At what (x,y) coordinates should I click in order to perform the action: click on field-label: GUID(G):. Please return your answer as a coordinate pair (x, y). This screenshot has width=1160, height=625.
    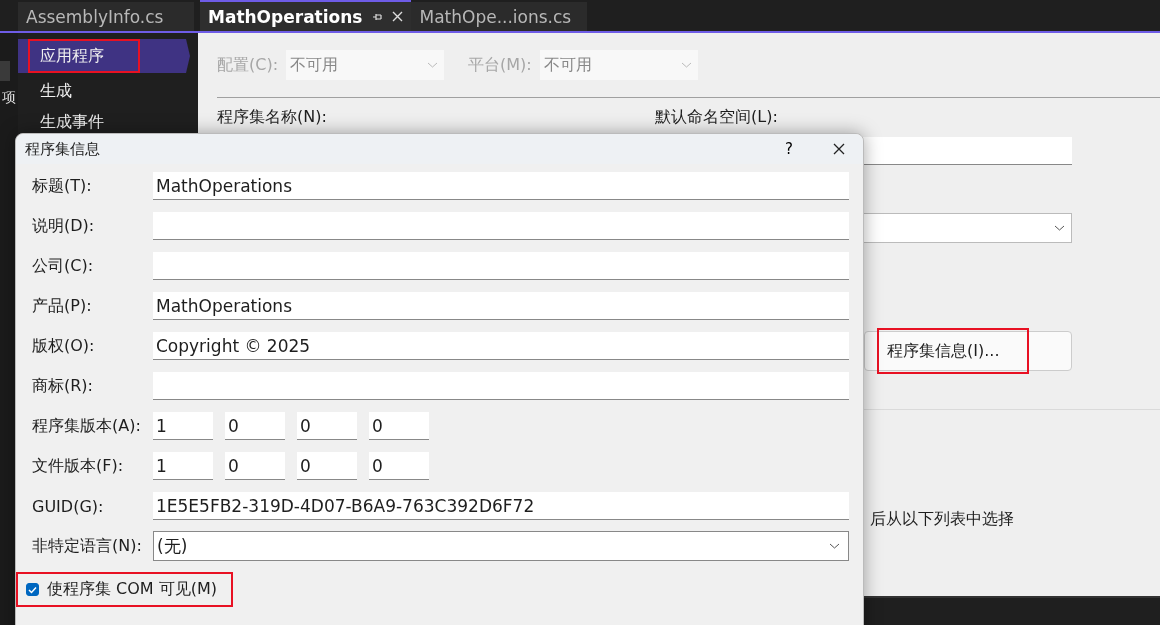
    Looking at the image, I should click on (68, 506).